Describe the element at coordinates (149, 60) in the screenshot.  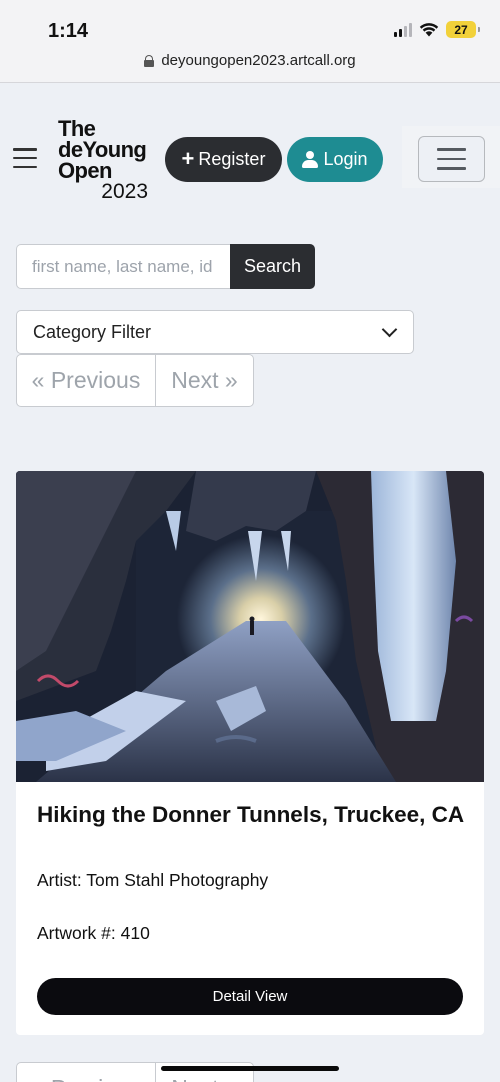
I see `lock-icon` at that location.